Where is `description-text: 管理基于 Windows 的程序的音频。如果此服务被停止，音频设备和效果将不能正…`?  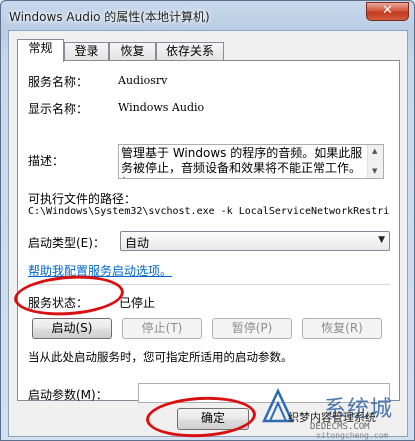 description-text: 管理基于 Windows 的程序的音频。如果此服务被停止，音频设备和效果将不能正… is located at coordinates (242, 162).